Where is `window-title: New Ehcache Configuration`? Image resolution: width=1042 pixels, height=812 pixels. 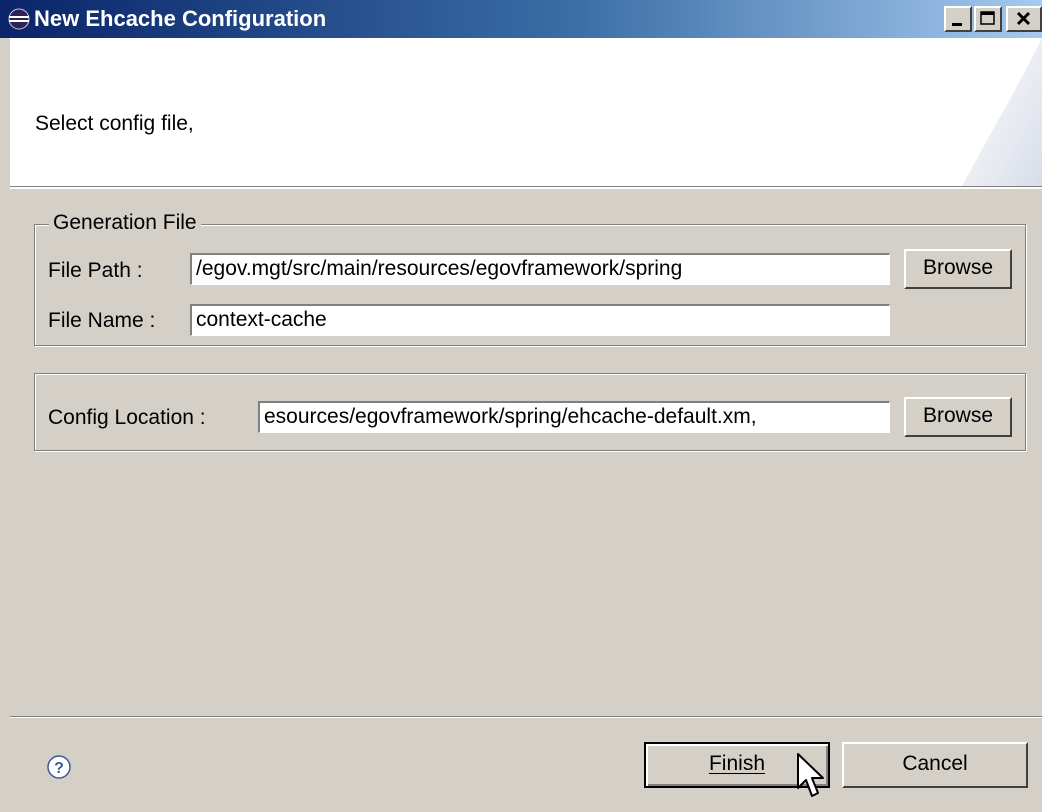
window-title: New Ehcache Configuration is located at coordinates (180, 18).